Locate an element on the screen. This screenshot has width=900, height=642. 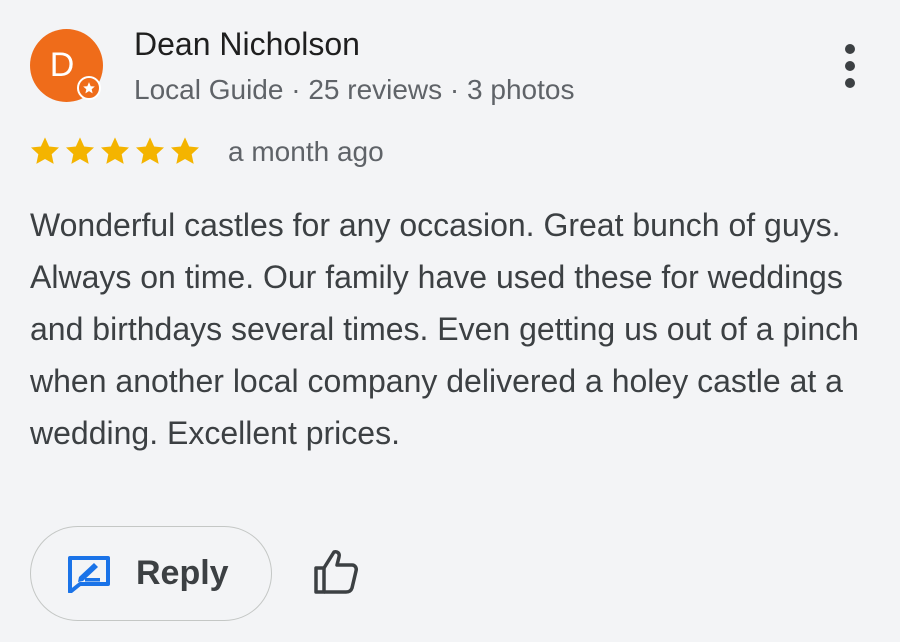
reply-label: Reply is located at coordinates (182, 573).